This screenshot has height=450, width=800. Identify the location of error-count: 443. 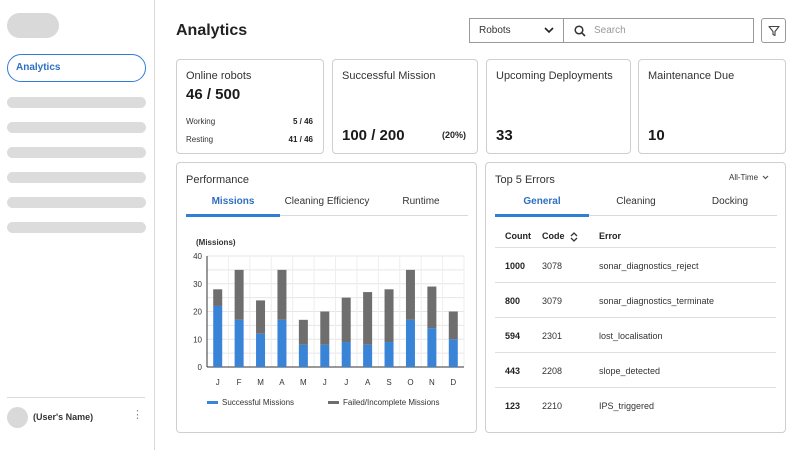
(513, 371).